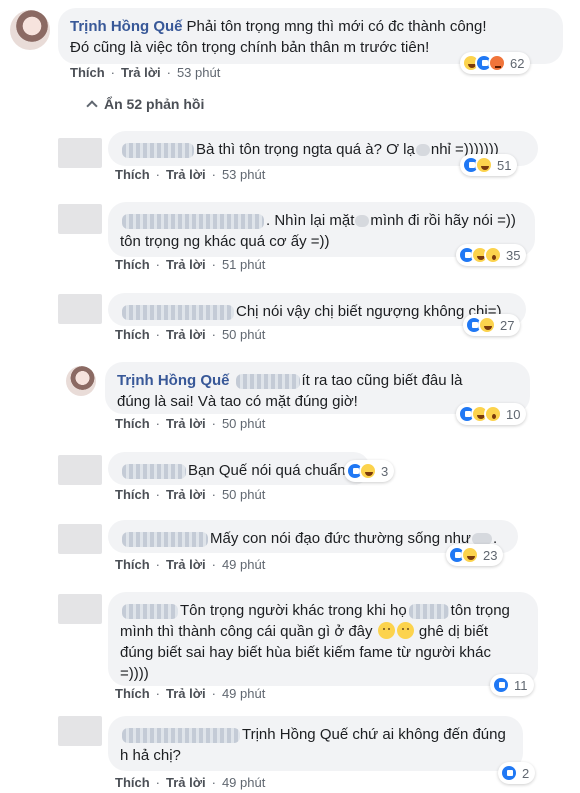 The width and height of the screenshot is (580, 793). What do you see at coordinates (134, 673) in the screenshot?
I see `comment-text: =))))` at bounding box center [134, 673].